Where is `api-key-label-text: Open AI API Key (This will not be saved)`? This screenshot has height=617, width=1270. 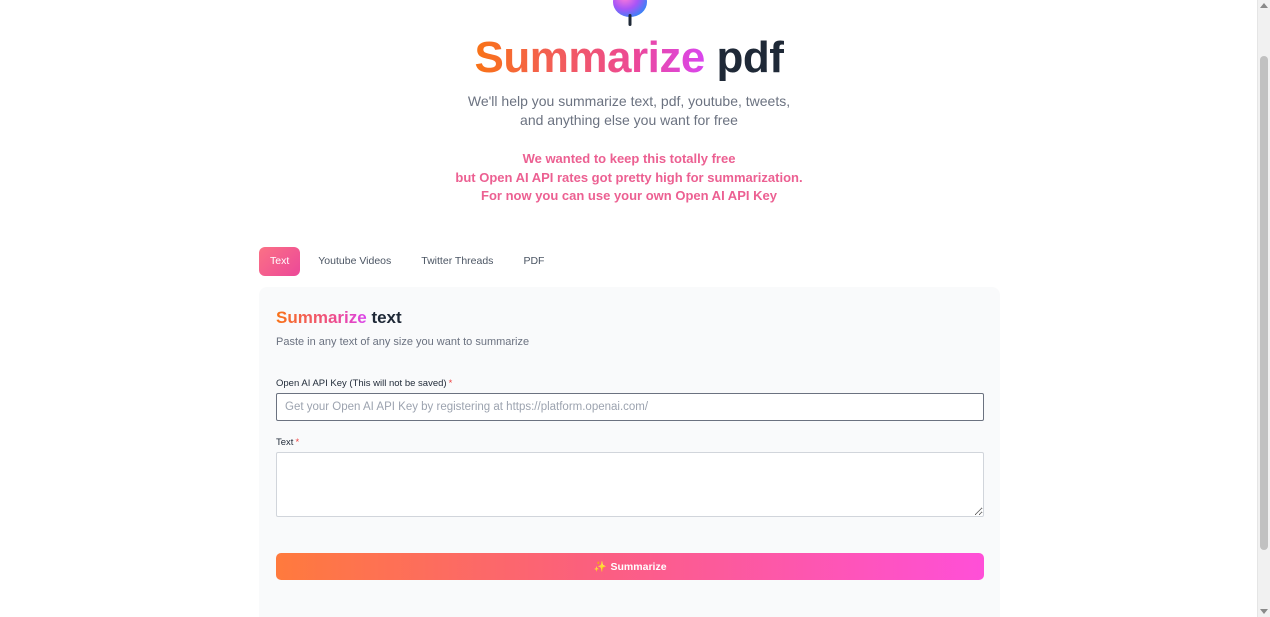 api-key-label-text: Open AI API Key (This will not be saved) is located at coordinates (361, 383).